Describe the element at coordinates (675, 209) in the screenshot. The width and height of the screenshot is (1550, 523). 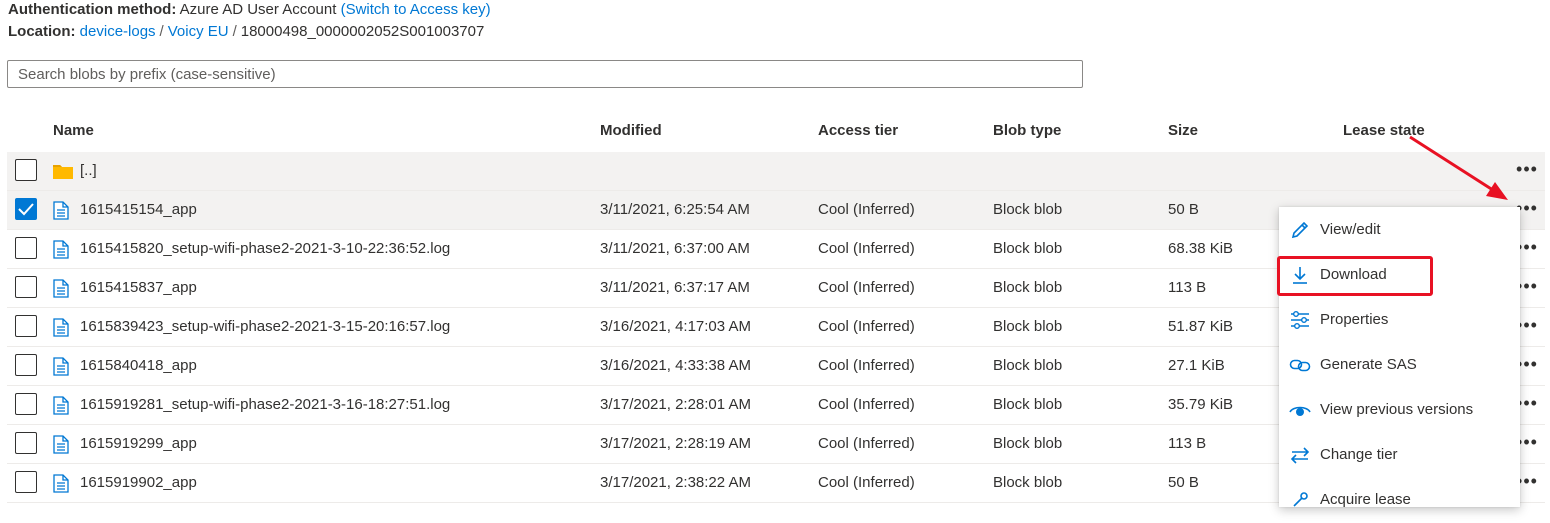
I see `row-modified: 3/11/2021, 6:25:54 AM` at that location.